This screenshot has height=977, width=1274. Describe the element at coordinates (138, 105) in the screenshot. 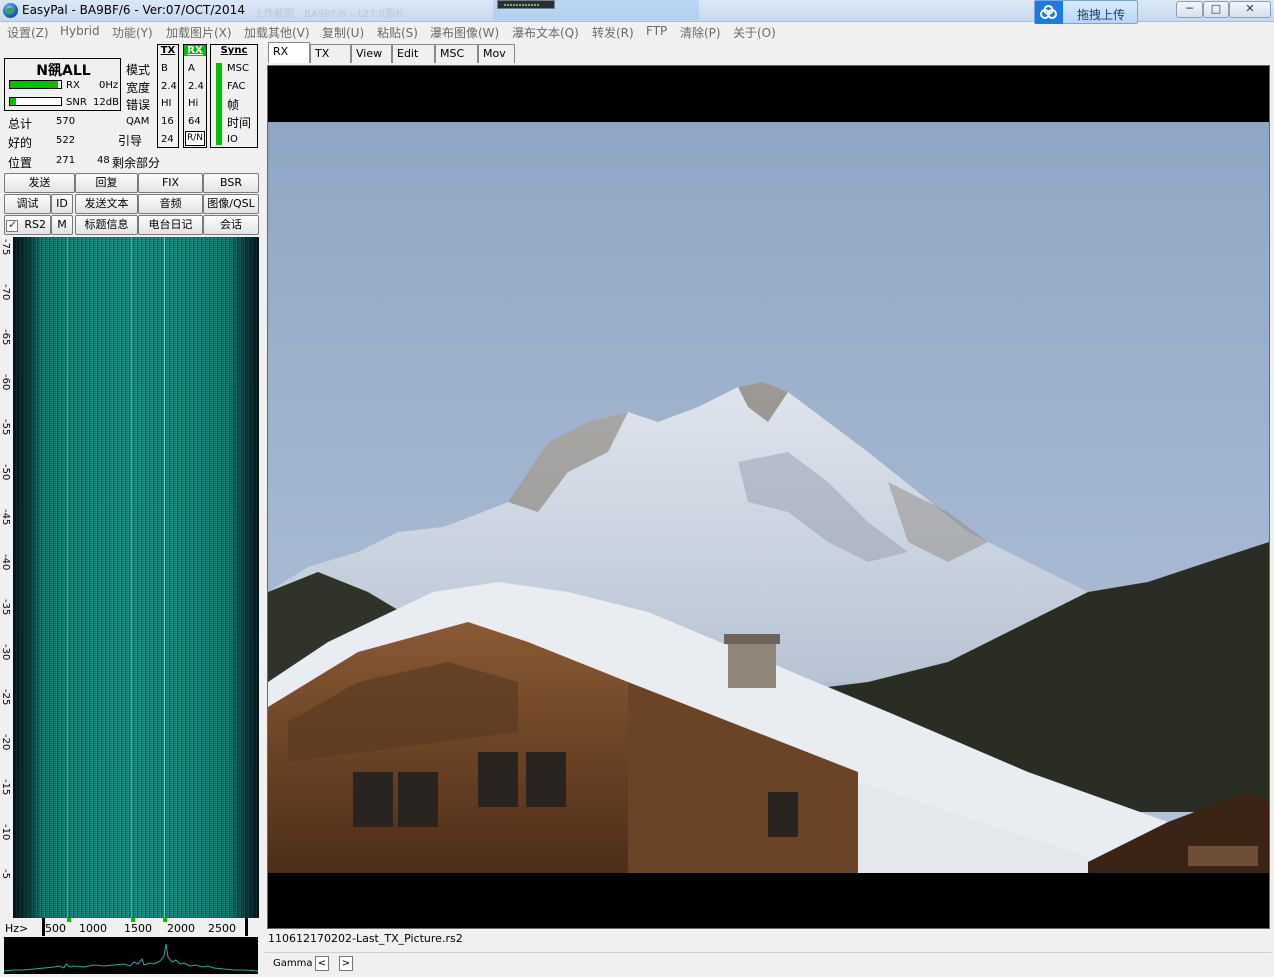

I see `error-label: 错误` at that location.